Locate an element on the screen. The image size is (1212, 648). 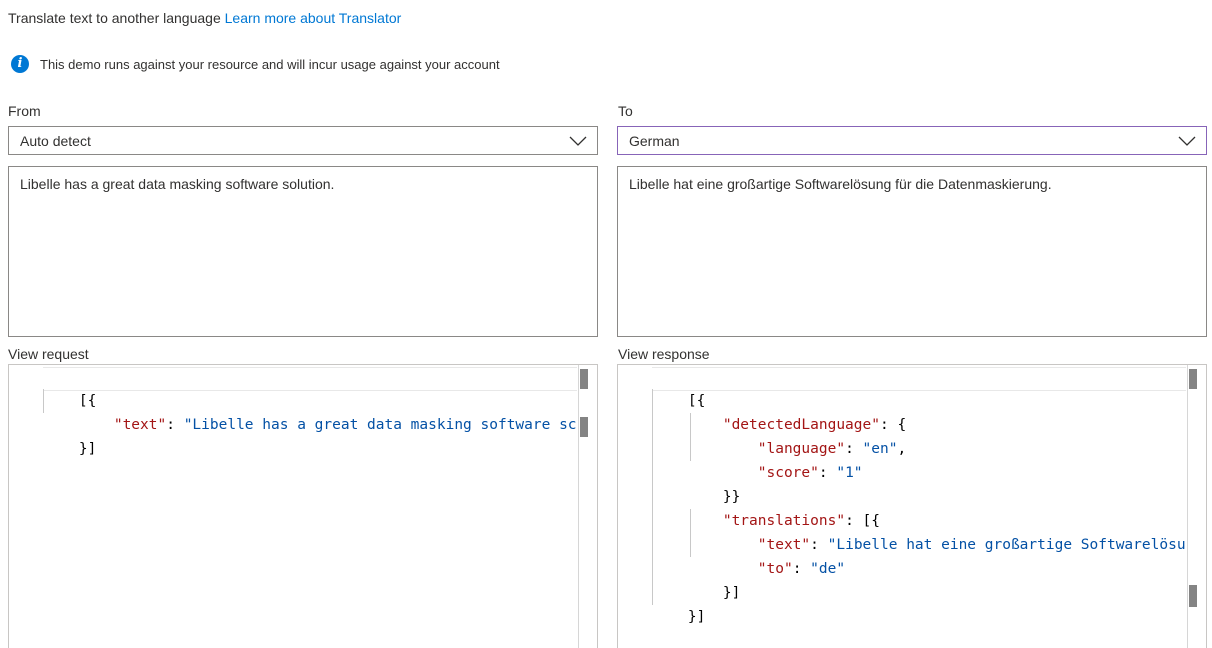
to-language-select: German is located at coordinates (912, 140).